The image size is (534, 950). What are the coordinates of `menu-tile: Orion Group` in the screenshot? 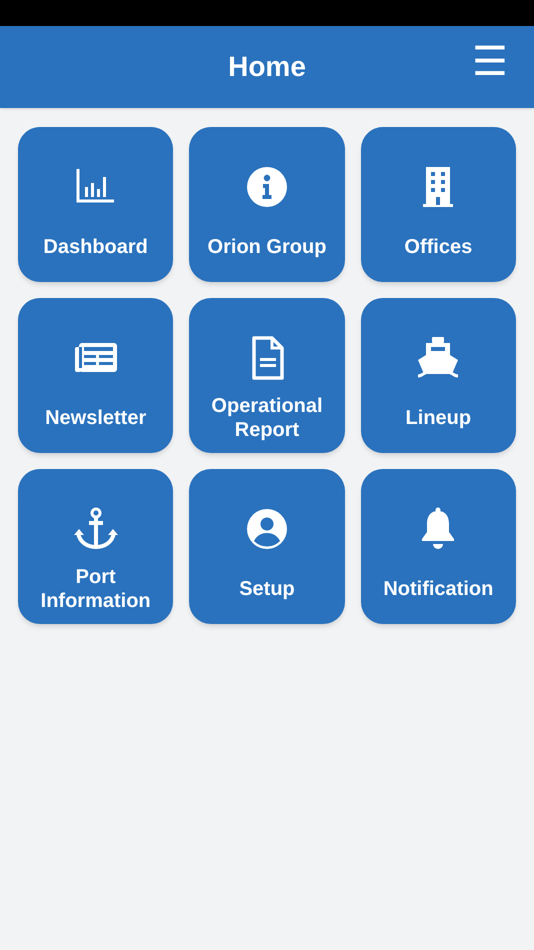 It's located at (267, 204).